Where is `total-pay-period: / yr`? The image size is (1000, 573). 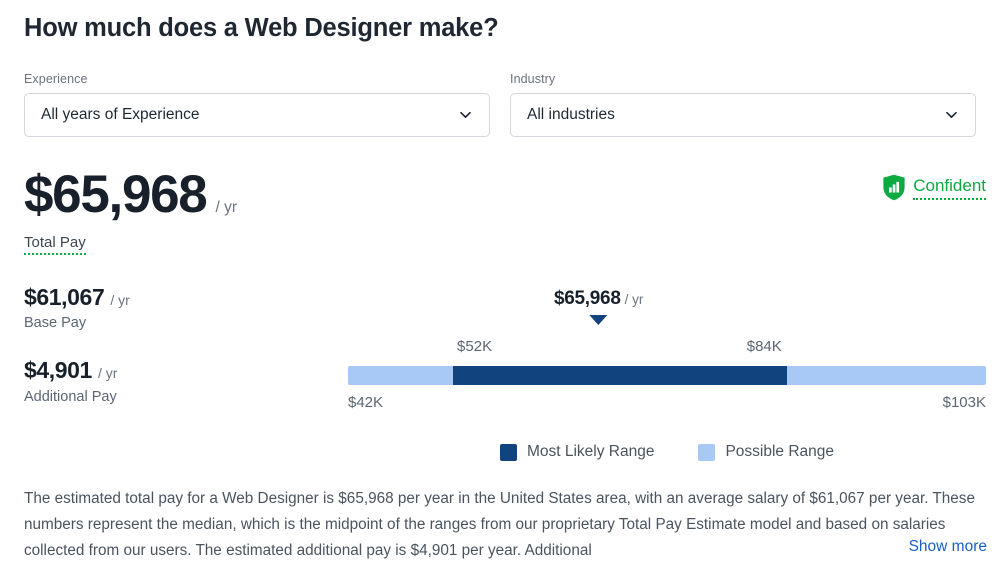 total-pay-period: / yr is located at coordinates (226, 207).